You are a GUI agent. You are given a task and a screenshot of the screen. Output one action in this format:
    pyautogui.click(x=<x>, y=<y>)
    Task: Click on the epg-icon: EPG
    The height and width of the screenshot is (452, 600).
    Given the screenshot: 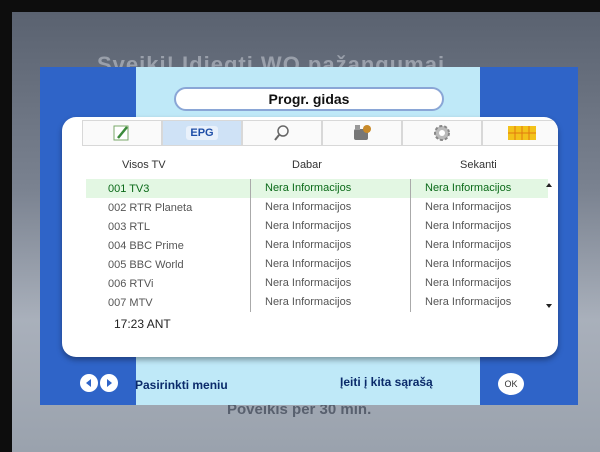 What is the action you would take?
    pyautogui.click(x=202, y=133)
    